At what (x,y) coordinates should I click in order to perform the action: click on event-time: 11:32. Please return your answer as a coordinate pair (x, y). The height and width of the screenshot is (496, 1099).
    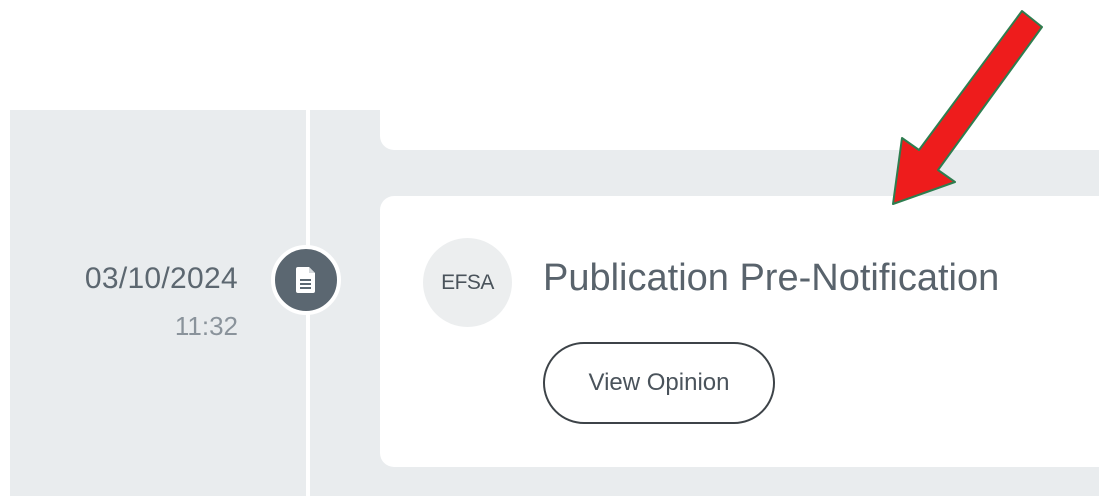
    Looking at the image, I should click on (206, 326).